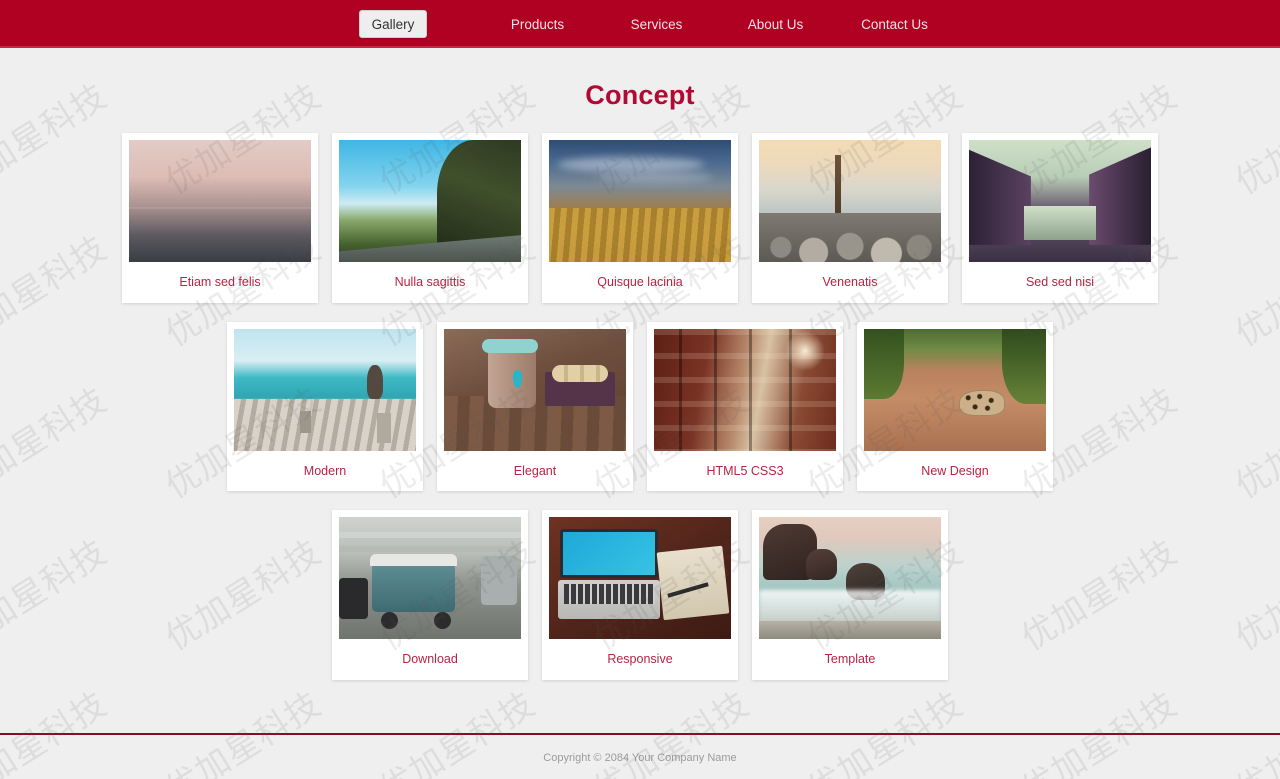 The height and width of the screenshot is (779, 1280). I want to click on photo-stones, so click(850, 201).